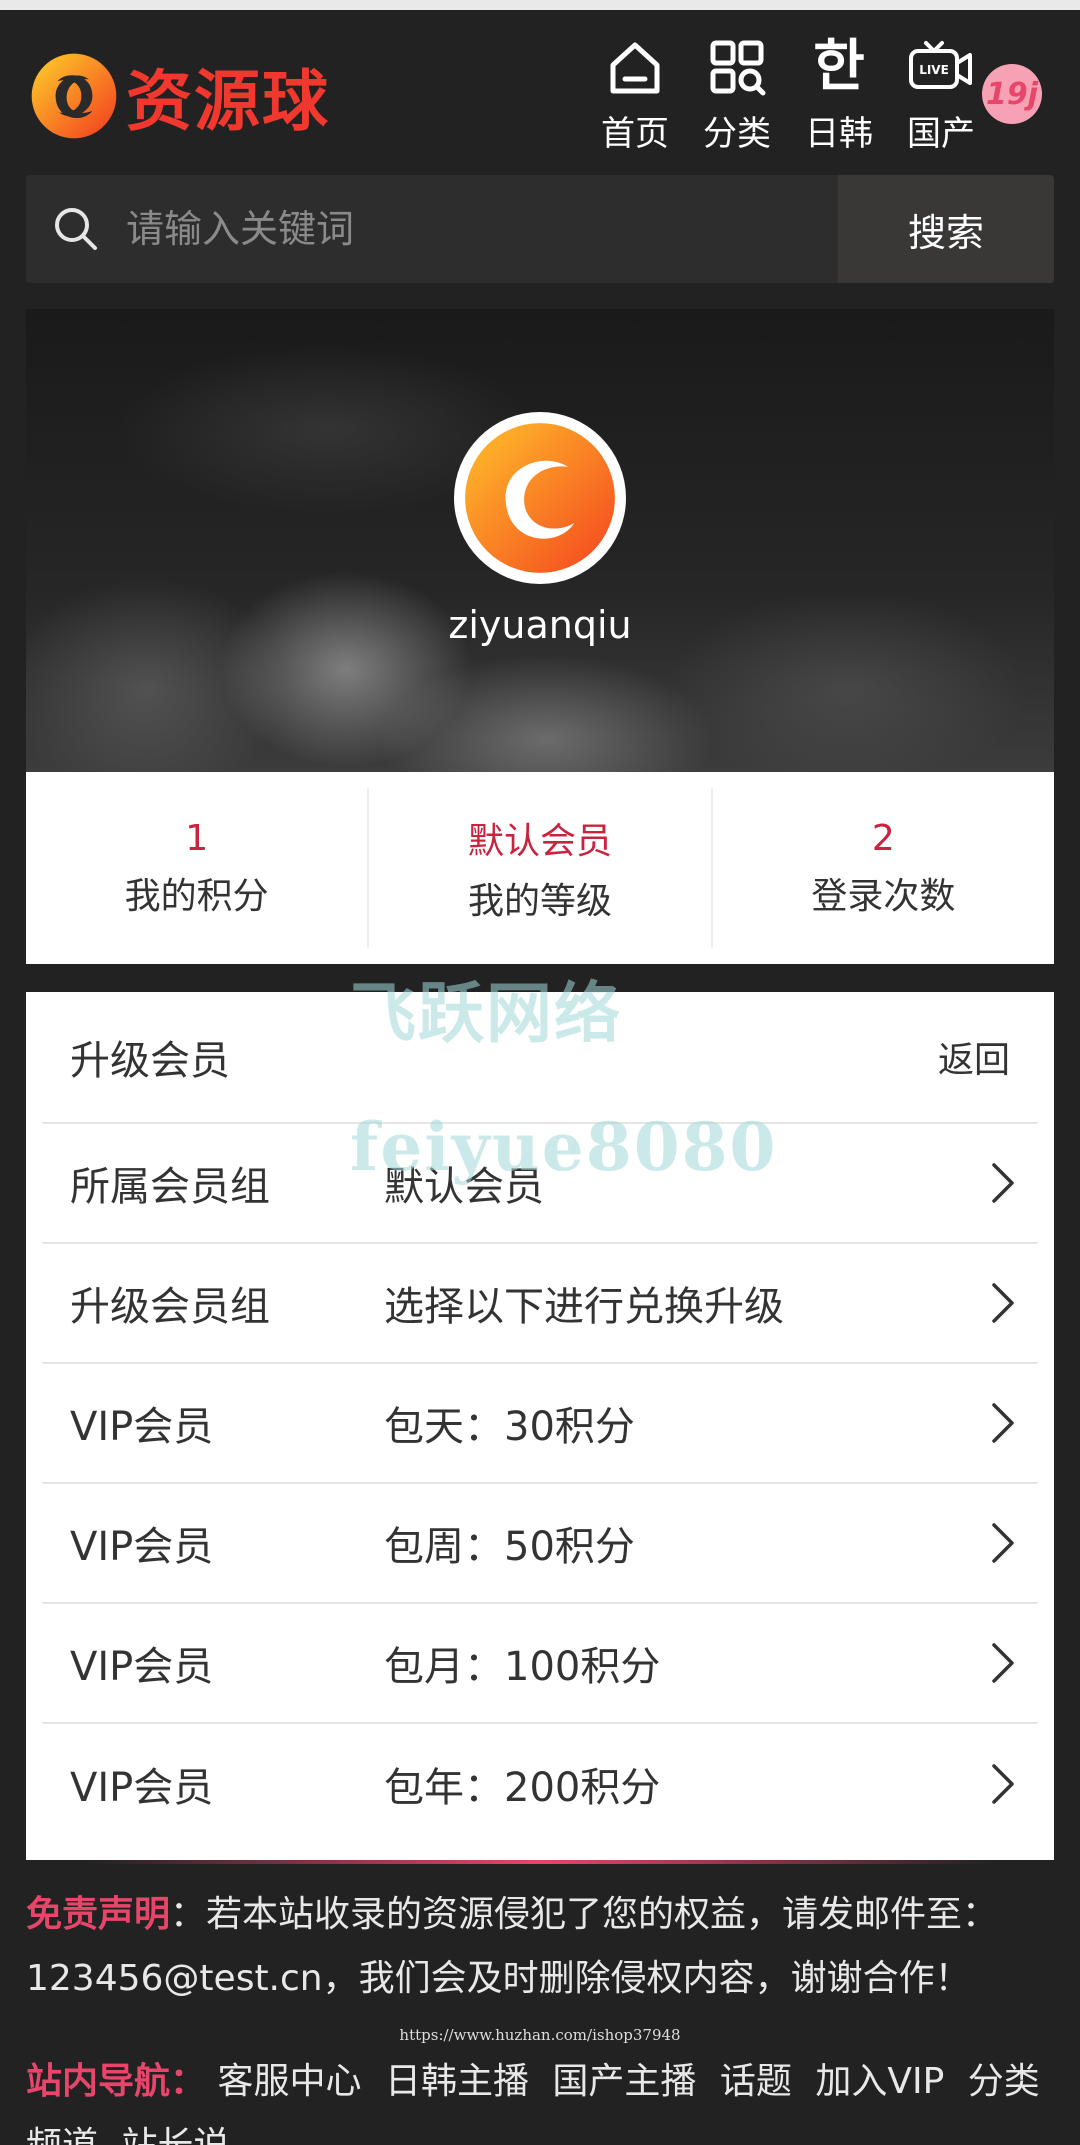 The width and height of the screenshot is (1080, 2145). I want to click on live-camera-icon: LIVE, so click(941, 67).